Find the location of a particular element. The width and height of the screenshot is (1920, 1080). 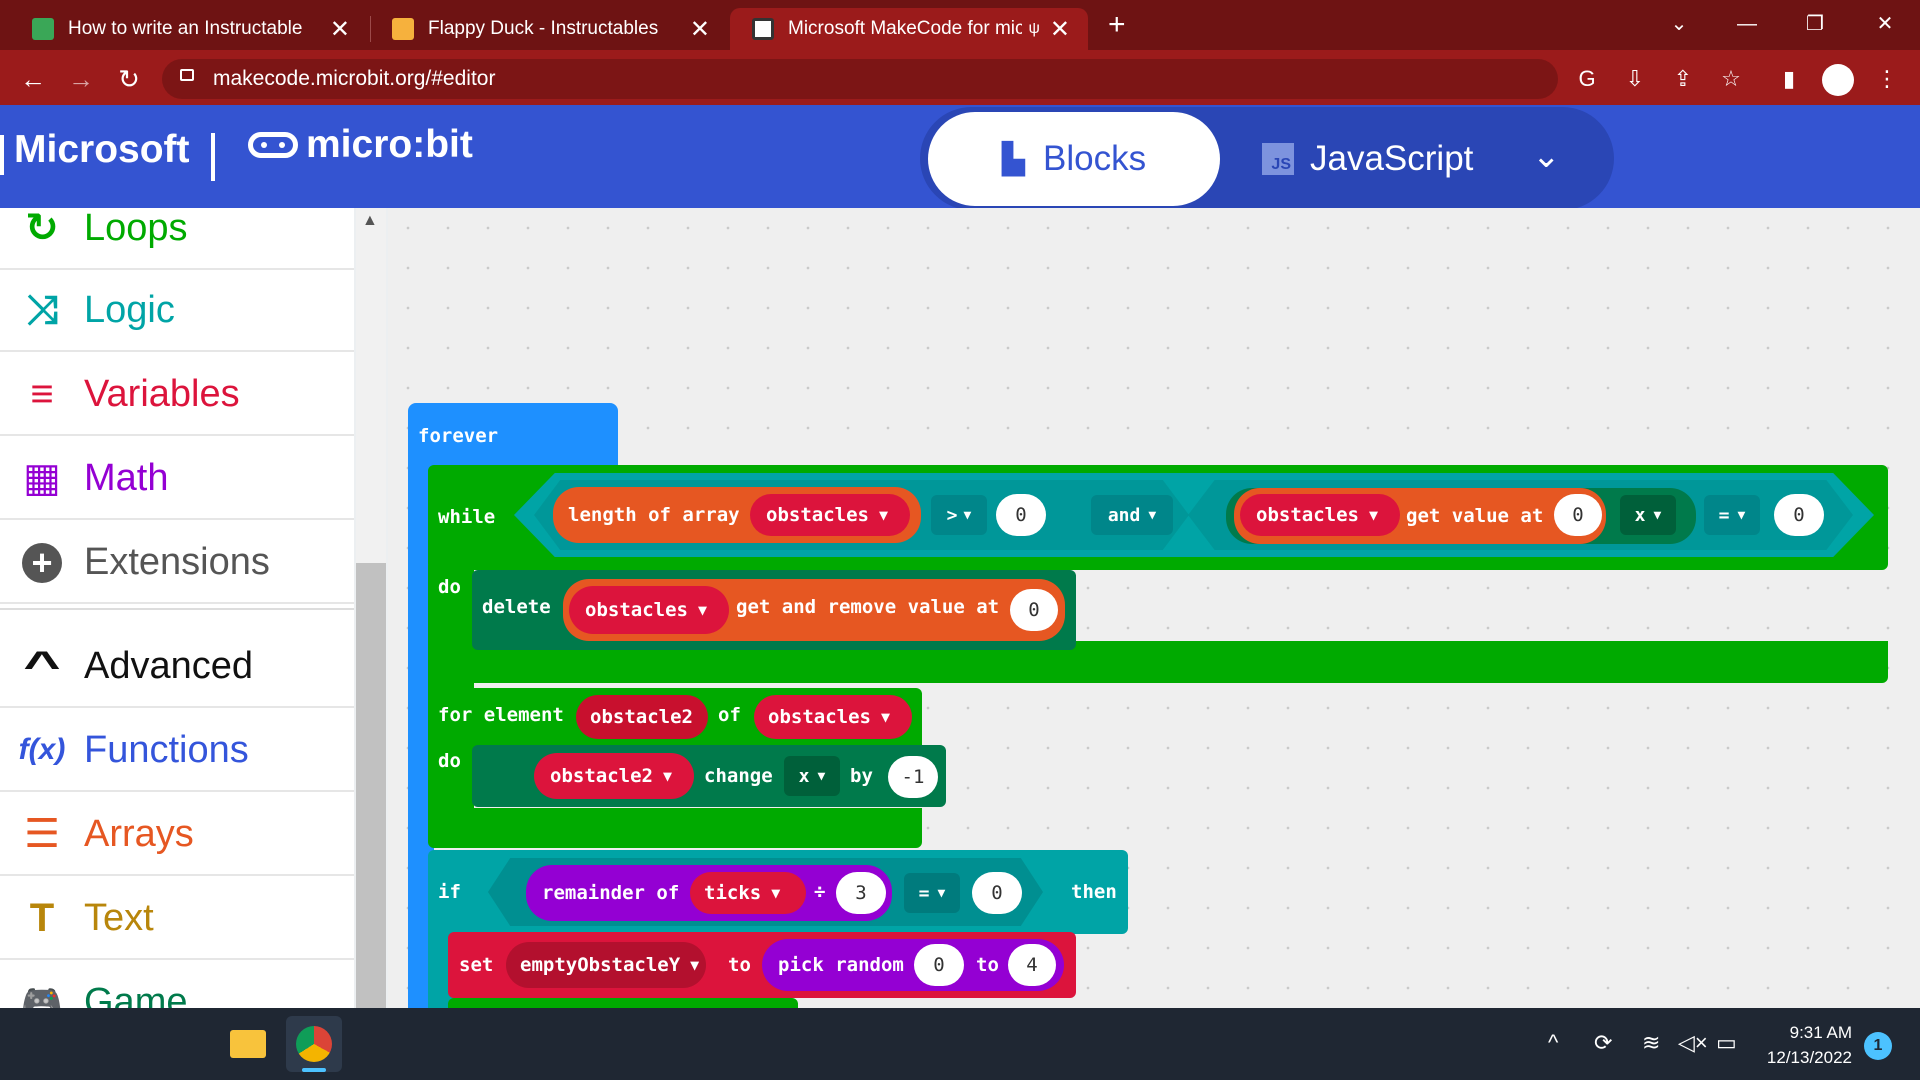

microbit-logo-icon is located at coordinates (273, 145).